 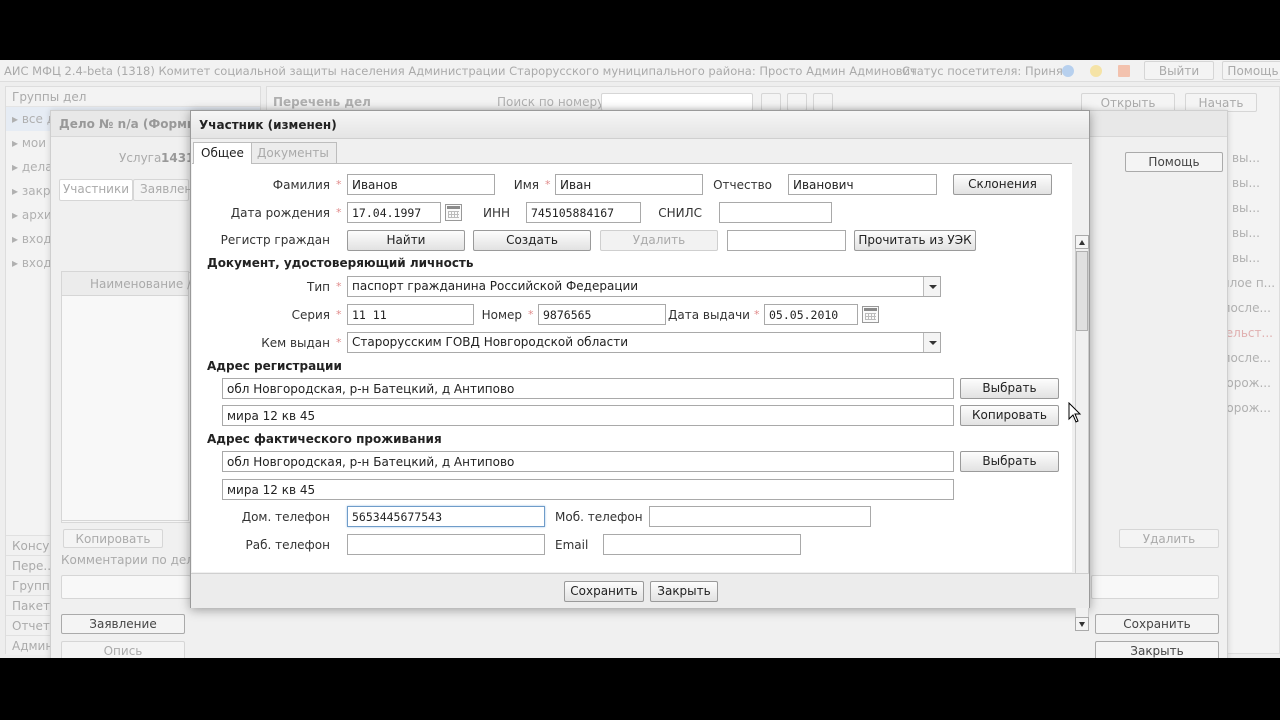 I want to click on search-icon, so click(x=771, y=102).